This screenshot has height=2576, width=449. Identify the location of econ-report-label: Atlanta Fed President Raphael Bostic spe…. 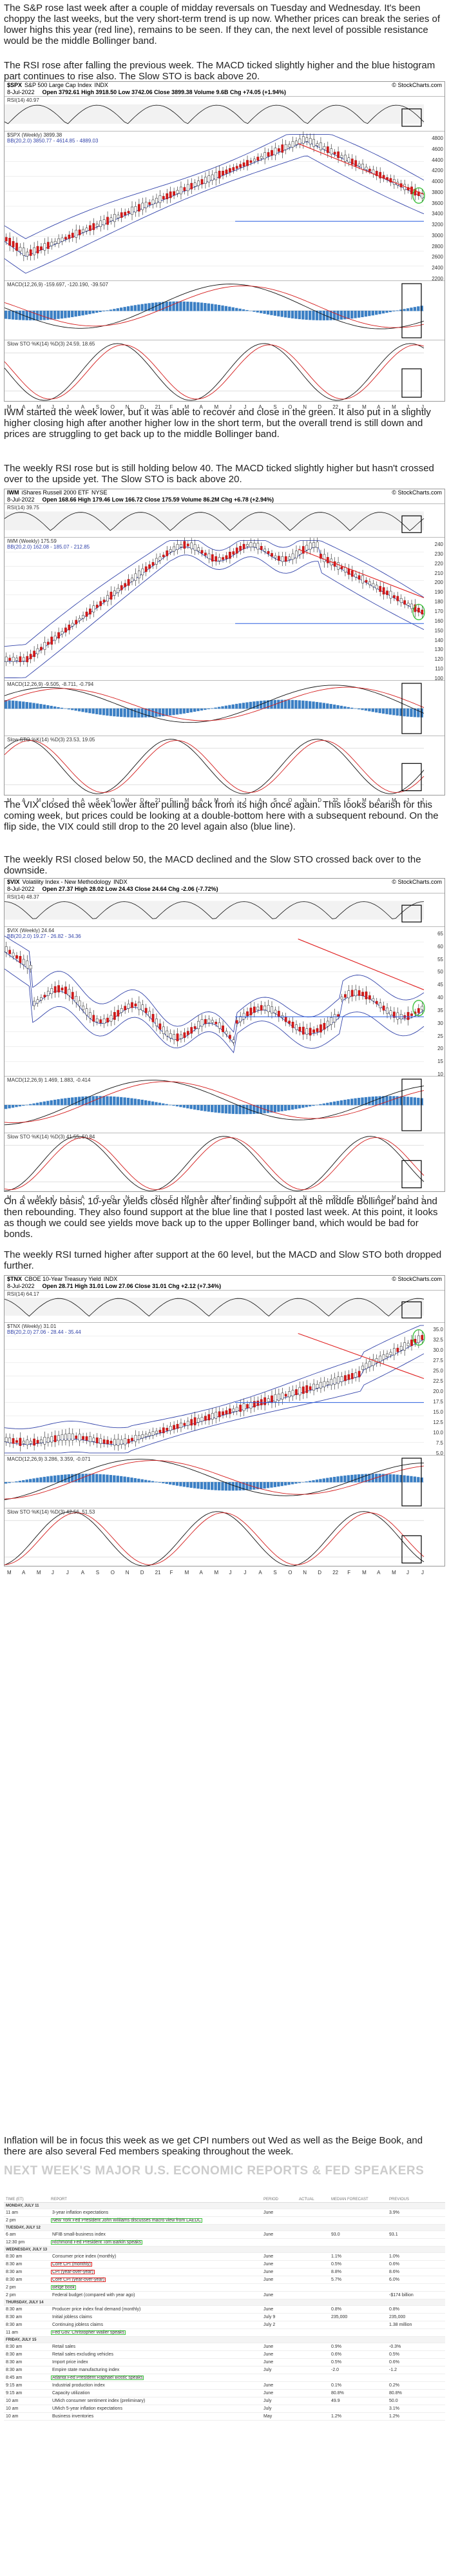
(97, 2378).